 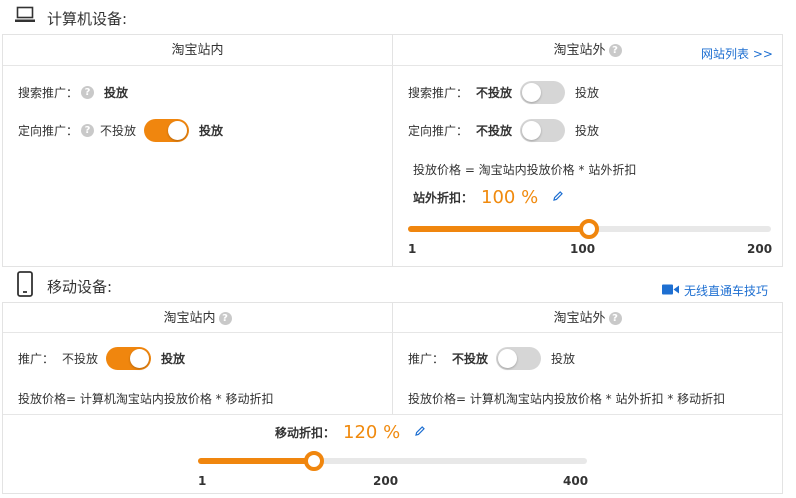 What do you see at coordinates (146, 399) in the screenshot?
I see `mobile-inside-formula: 投放价格= 计算机淘宝站内投放价格 * 移动折扣` at bounding box center [146, 399].